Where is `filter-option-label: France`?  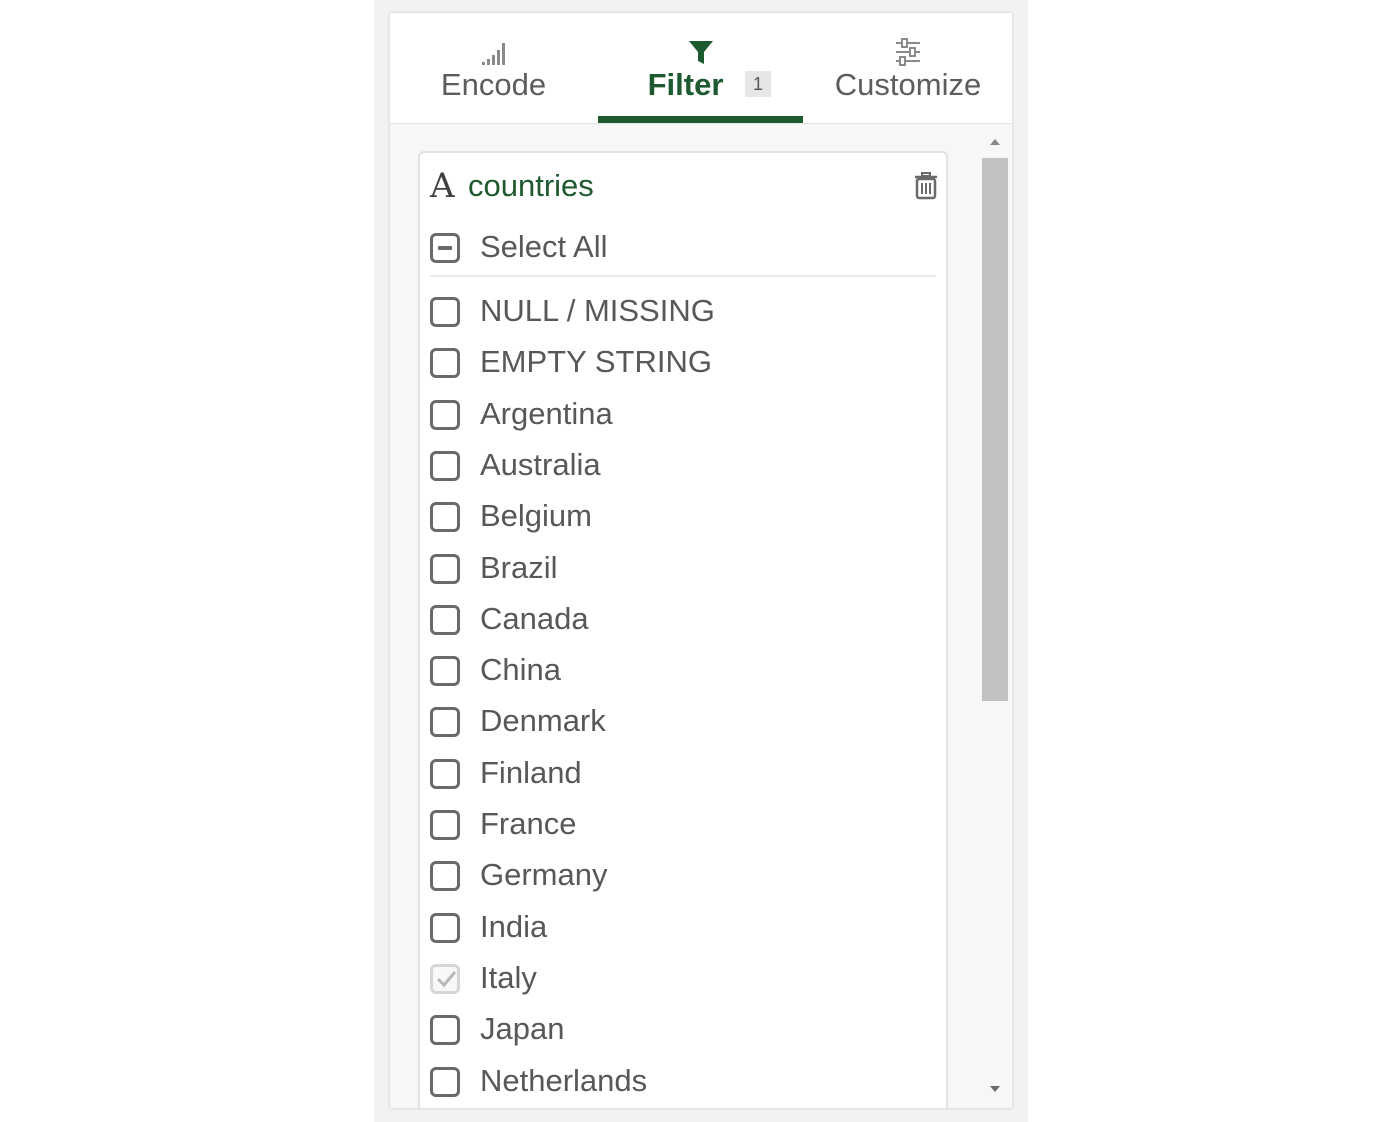 filter-option-label: France is located at coordinates (528, 823).